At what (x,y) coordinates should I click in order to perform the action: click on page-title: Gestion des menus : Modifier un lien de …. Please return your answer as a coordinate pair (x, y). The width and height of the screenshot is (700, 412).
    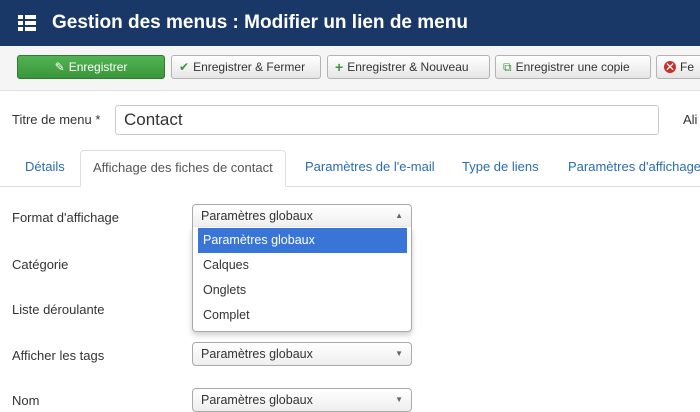
    Looking at the image, I should click on (260, 22).